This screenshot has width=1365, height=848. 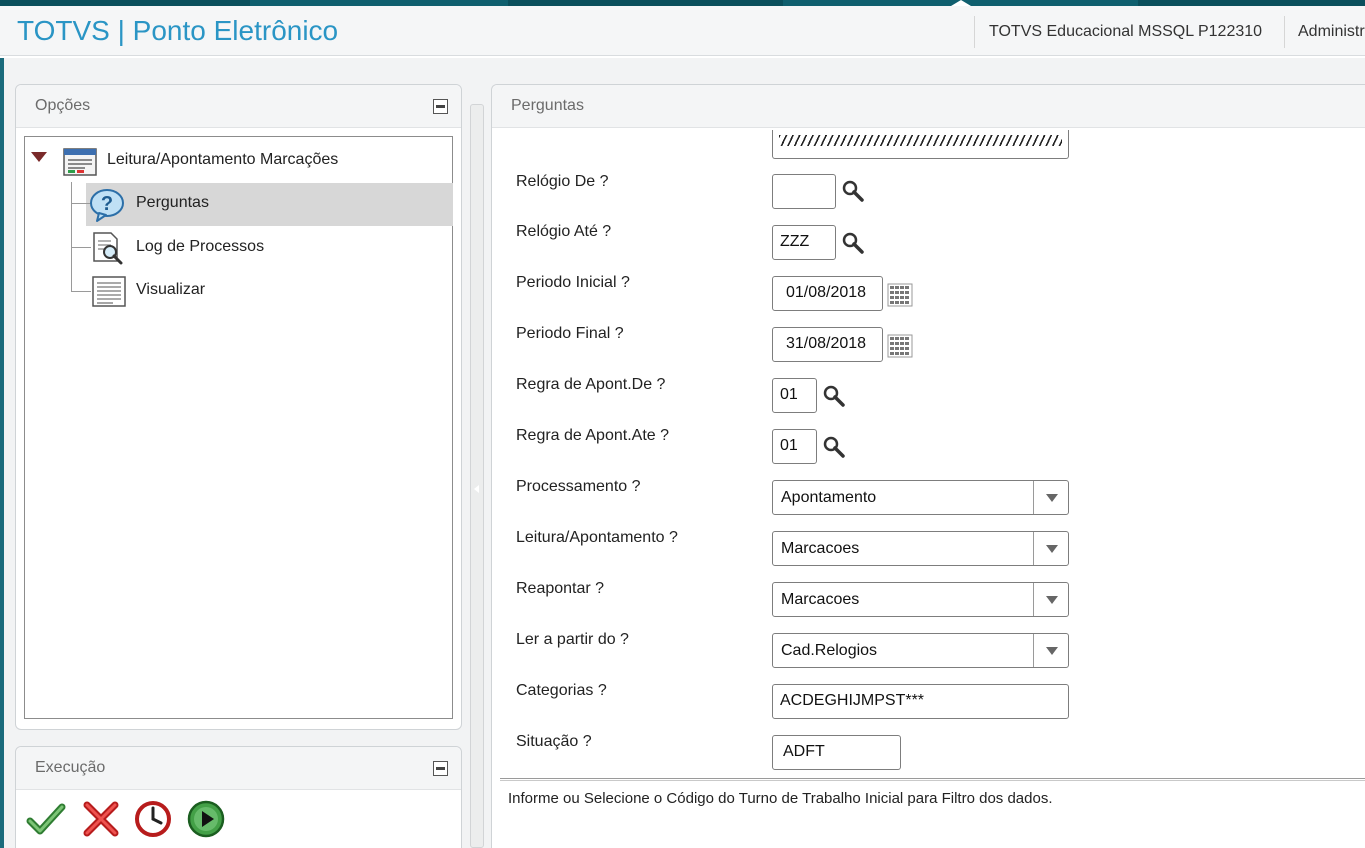 What do you see at coordinates (222, 160) in the screenshot?
I see `tree-item-leitura-apontamento: Leitura/Apontamento Marcações` at bounding box center [222, 160].